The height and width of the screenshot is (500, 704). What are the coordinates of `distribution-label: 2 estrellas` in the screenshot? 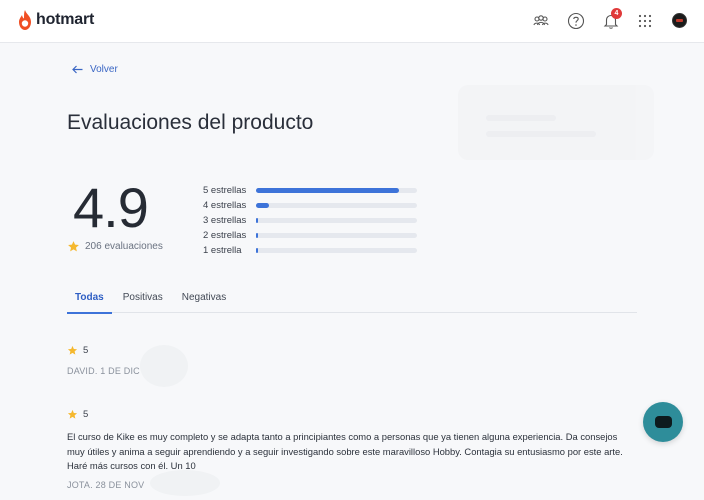 It's located at (225, 235).